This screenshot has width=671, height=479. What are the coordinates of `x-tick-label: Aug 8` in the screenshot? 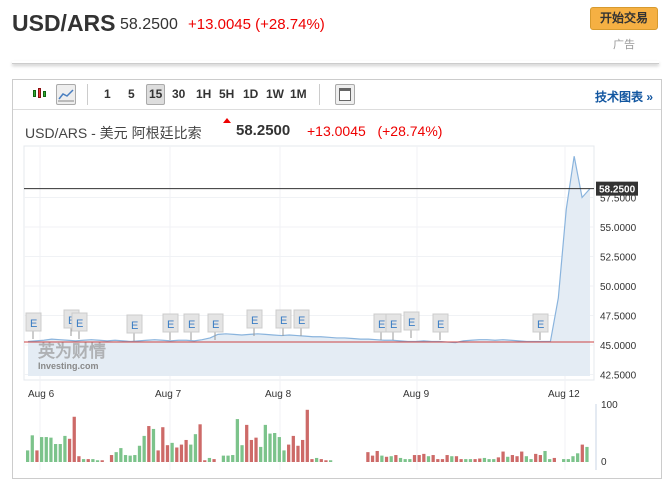 It's located at (278, 394).